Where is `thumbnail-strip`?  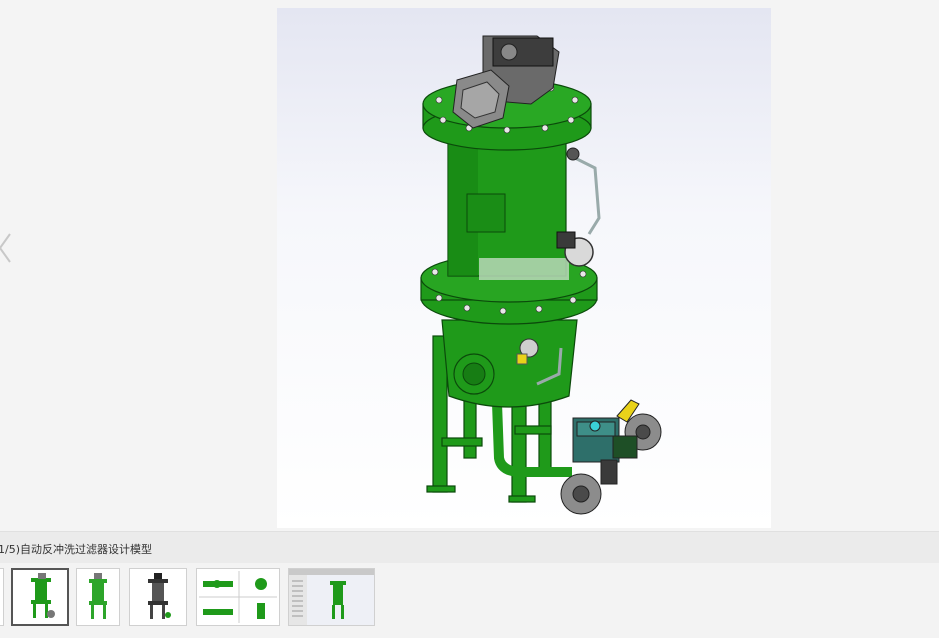 thumbnail-strip is located at coordinates (469, 600).